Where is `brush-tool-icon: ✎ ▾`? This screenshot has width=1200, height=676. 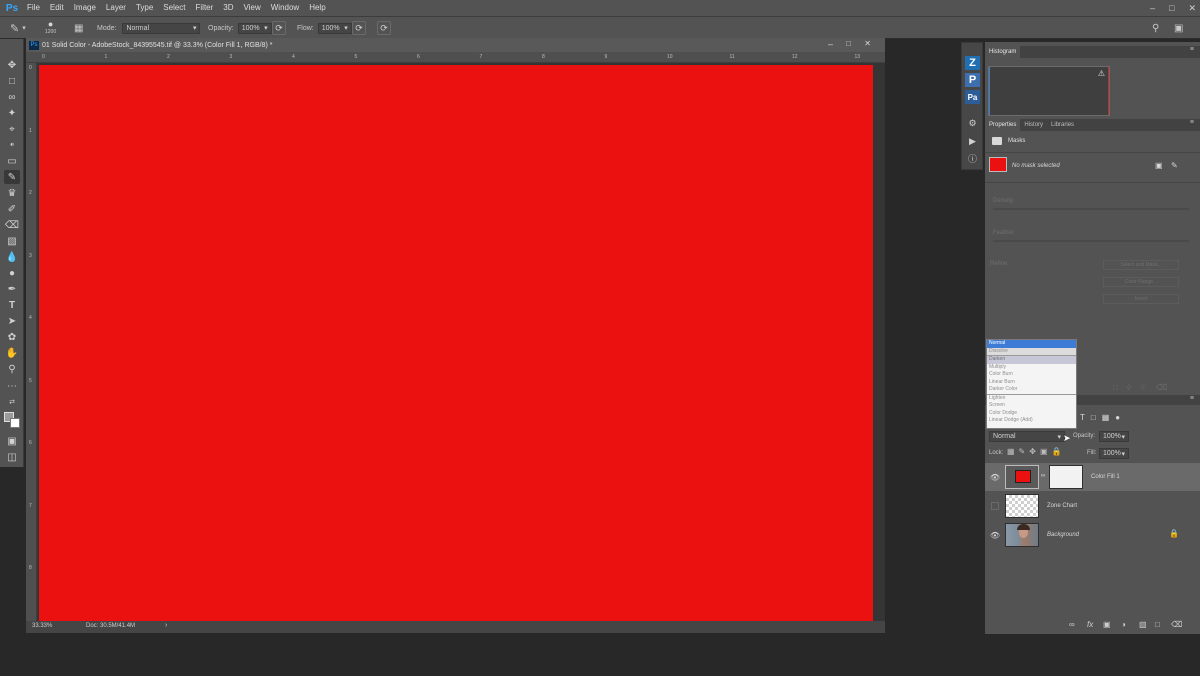
brush-tool-icon: ✎ ▾ is located at coordinates (18, 28).